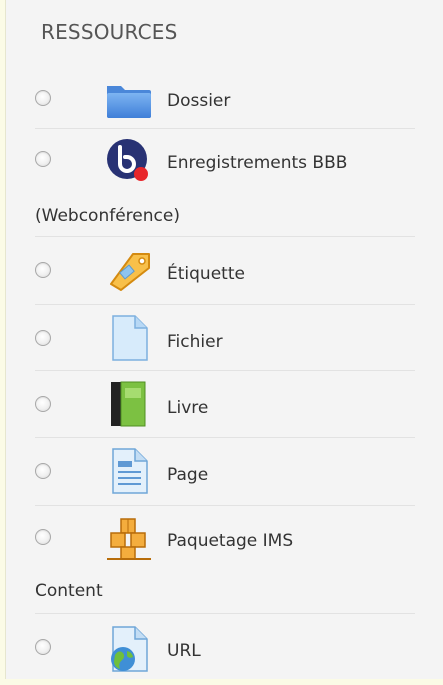 The height and width of the screenshot is (685, 443). I want to click on resource-item-etiquette: Étiquette, so click(225, 274).